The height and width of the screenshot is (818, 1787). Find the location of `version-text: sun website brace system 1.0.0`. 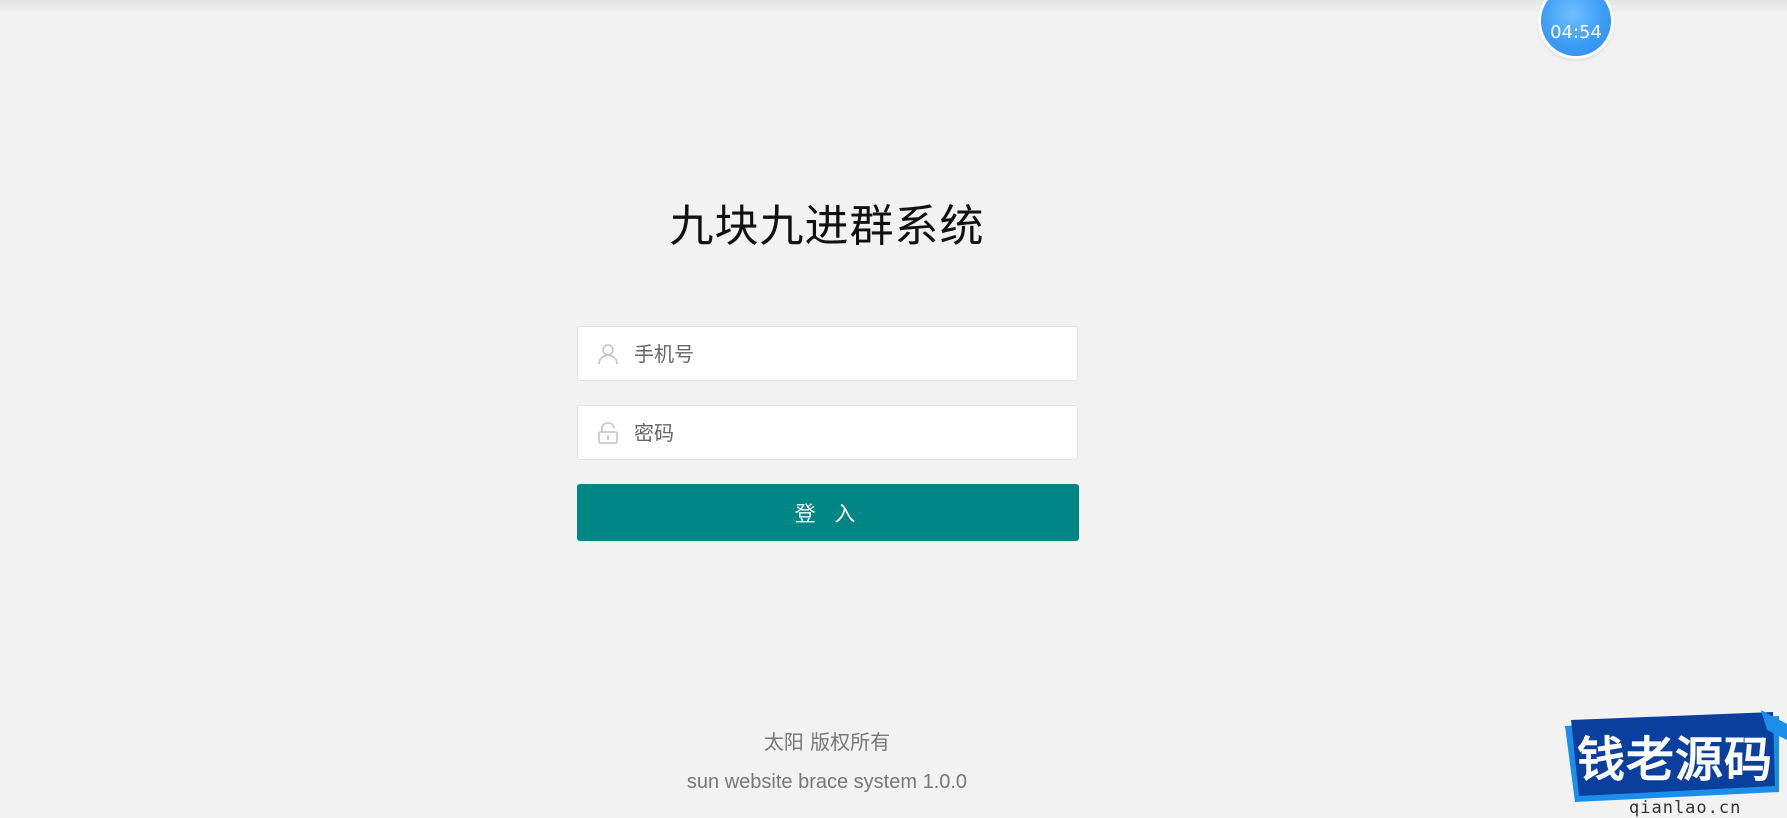

version-text: sun website brace system 1.0.0 is located at coordinates (827, 782).